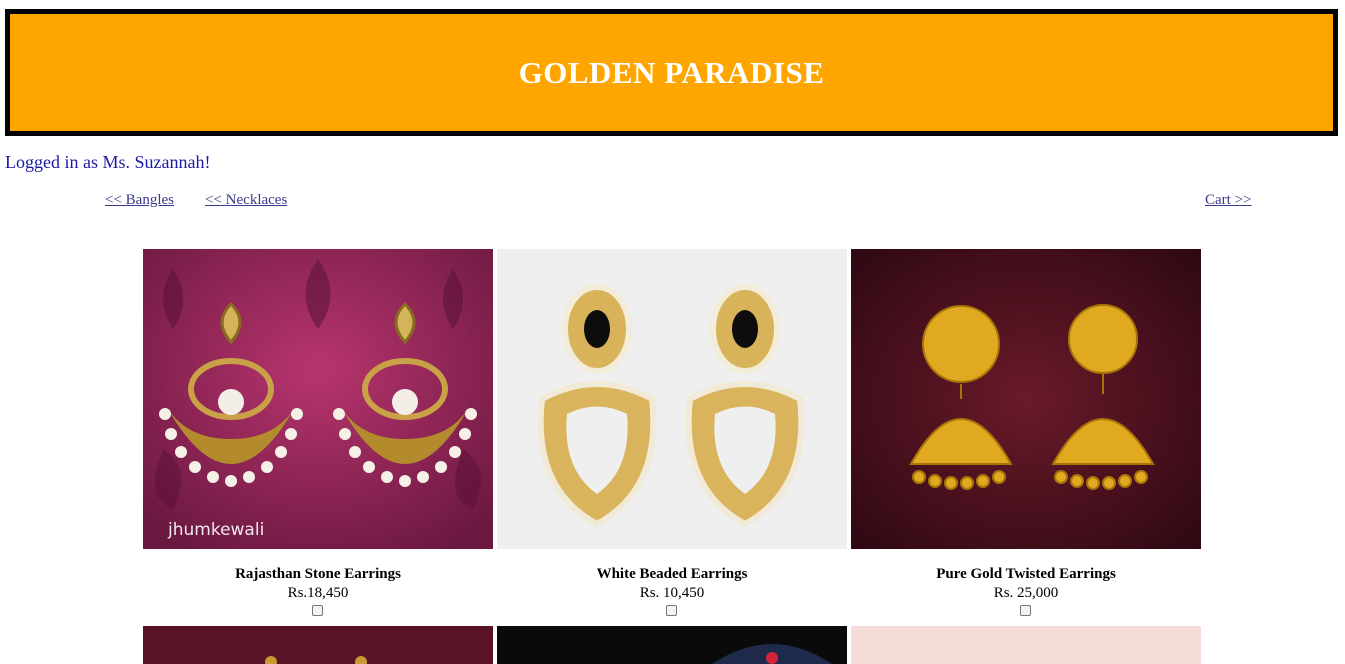 This screenshot has width=1345, height=664. Describe the element at coordinates (1026, 593) in the screenshot. I see `product-price: Rs. 25,000` at that location.